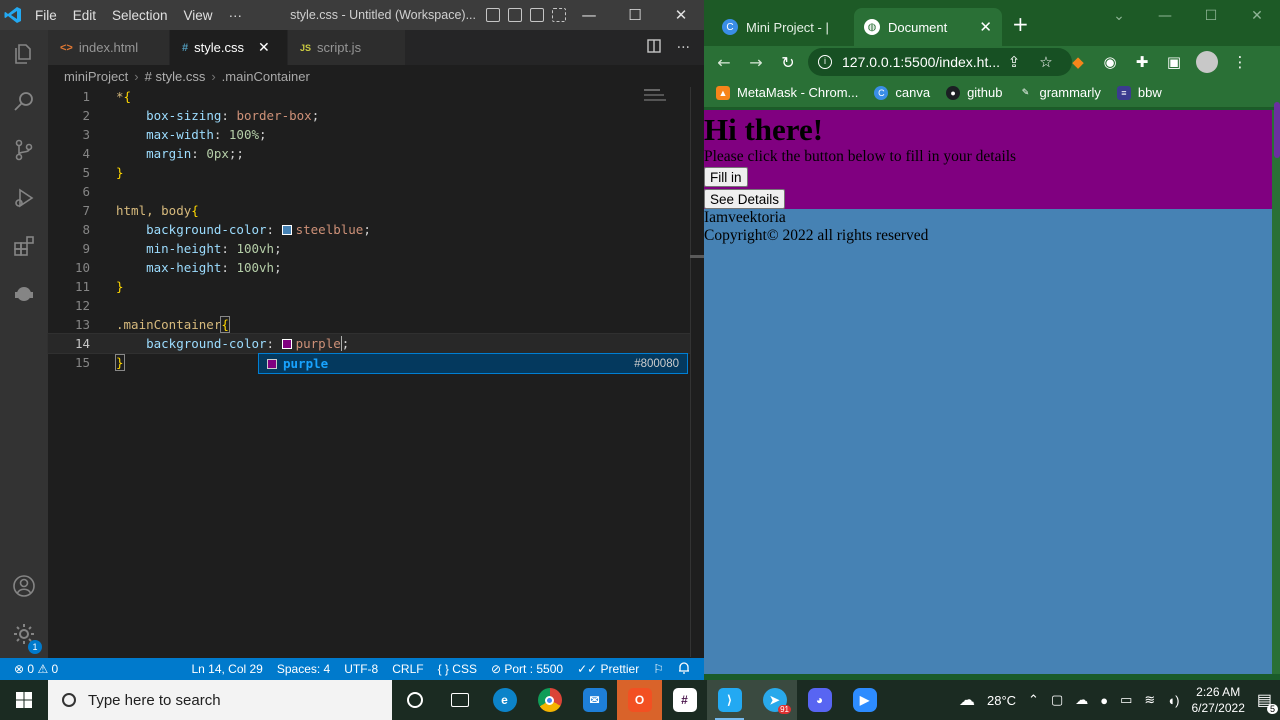  Describe the element at coordinates (684, 669) in the screenshot. I see `notifications-bell-icon` at that location.